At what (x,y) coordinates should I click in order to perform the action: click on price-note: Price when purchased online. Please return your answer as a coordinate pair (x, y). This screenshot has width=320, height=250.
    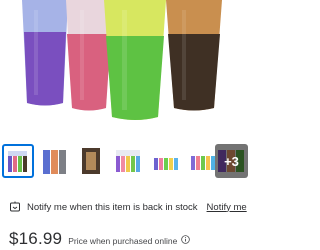
    Looking at the image, I should click on (123, 241).